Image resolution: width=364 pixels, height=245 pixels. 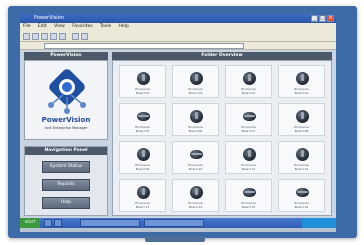 What do you see at coordinates (322, 18) in the screenshot?
I see `maximize-icon: □` at bounding box center [322, 18].